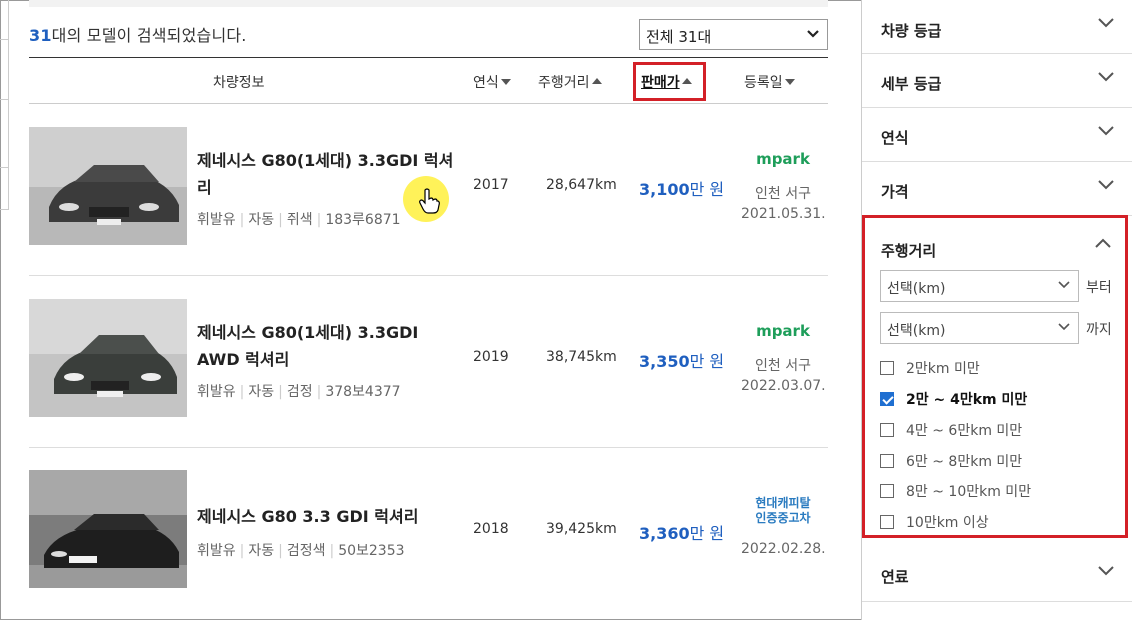  Describe the element at coordinates (783, 386) in the screenshot. I see `registered-date: 2022.03.07.` at that location.